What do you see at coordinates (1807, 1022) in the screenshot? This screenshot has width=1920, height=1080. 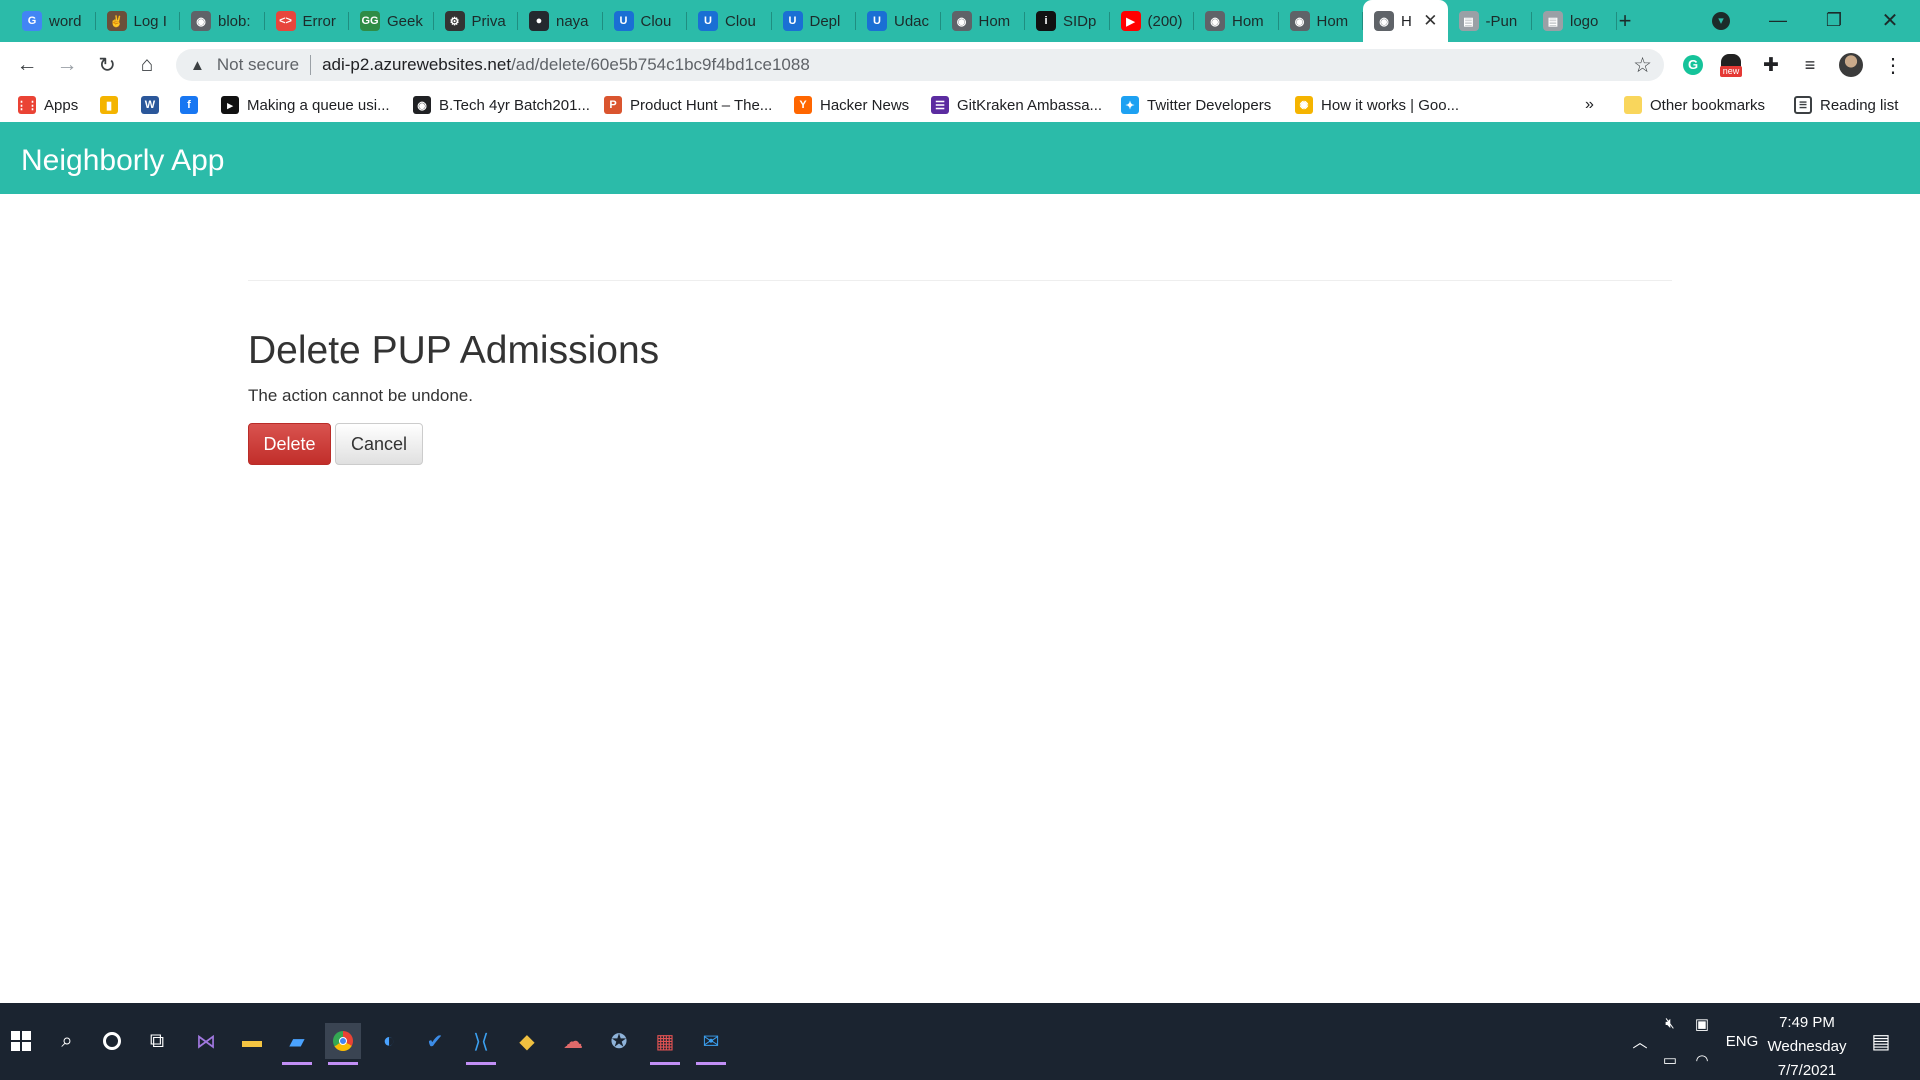 I see `clock-time: 7:49 PM` at bounding box center [1807, 1022].